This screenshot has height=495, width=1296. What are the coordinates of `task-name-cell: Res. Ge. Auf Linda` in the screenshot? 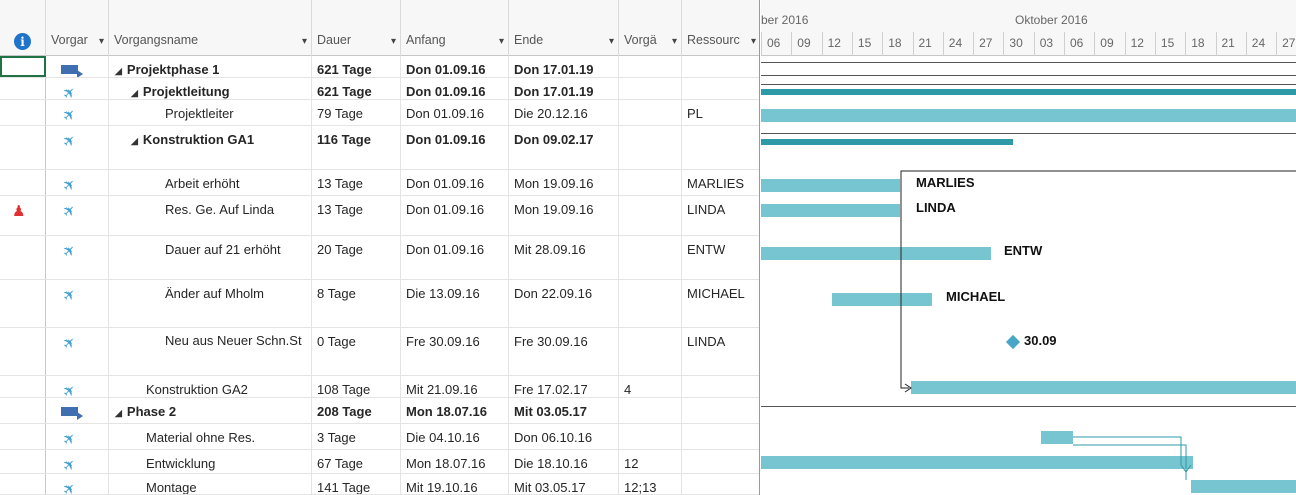 It's located at (210, 215).